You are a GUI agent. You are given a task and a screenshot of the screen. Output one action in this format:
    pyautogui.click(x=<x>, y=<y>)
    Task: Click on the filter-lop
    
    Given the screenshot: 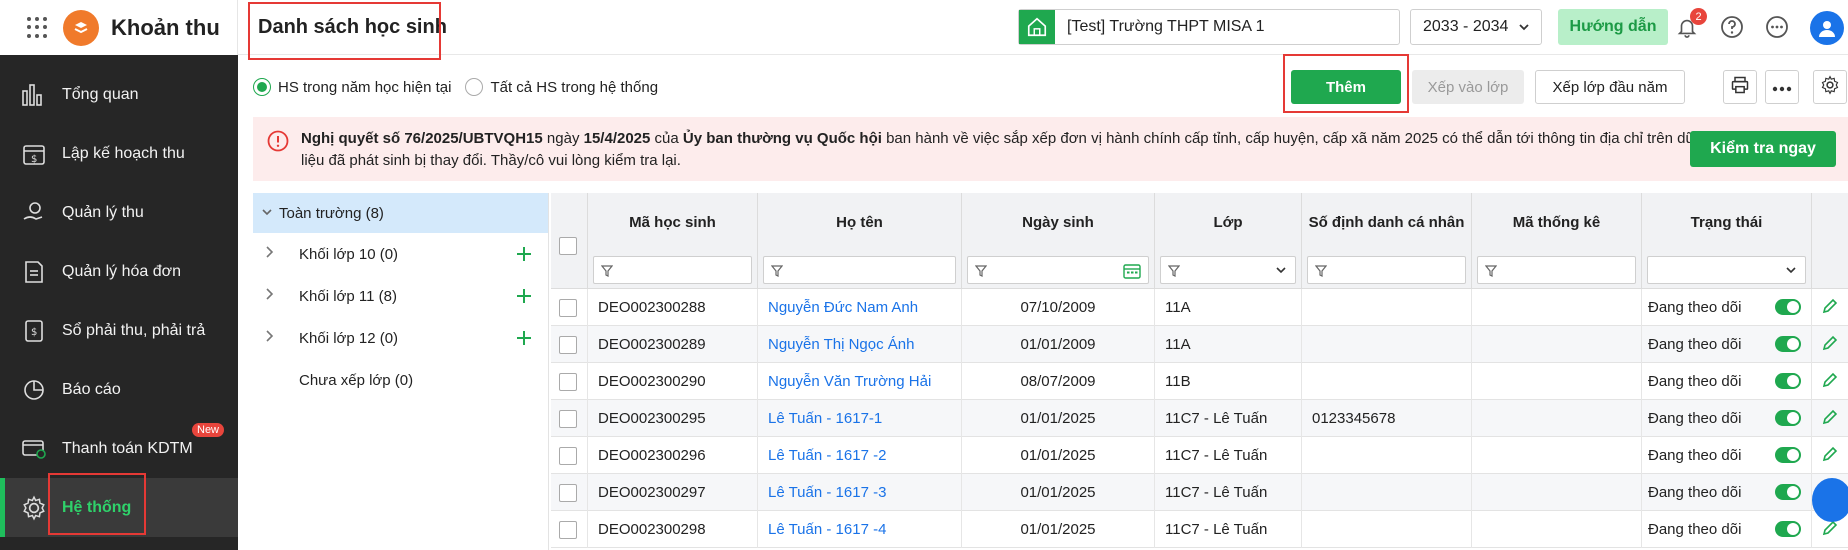 What is the action you would take?
    pyautogui.click(x=1228, y=270)
    